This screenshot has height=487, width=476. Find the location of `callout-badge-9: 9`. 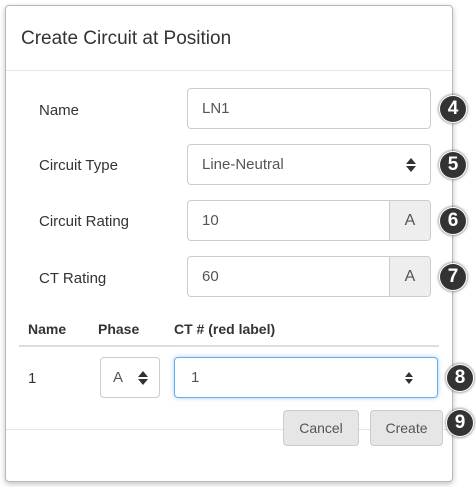

callout-badge-9: 9 is located at coordinates (460, 423).